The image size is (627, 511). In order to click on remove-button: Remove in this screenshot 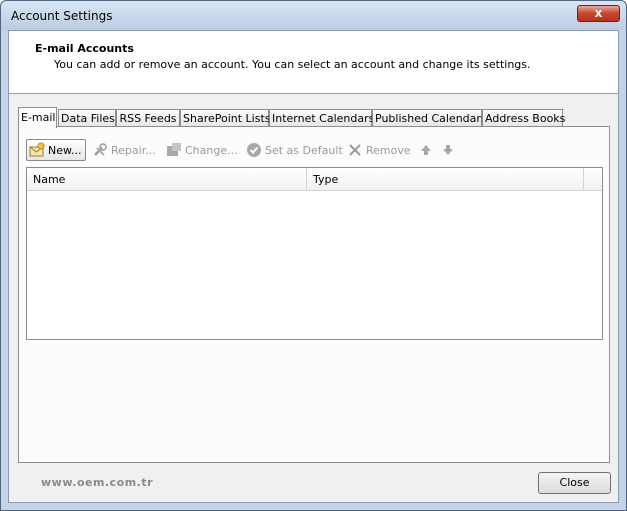, I will do `click(379, 150)`.